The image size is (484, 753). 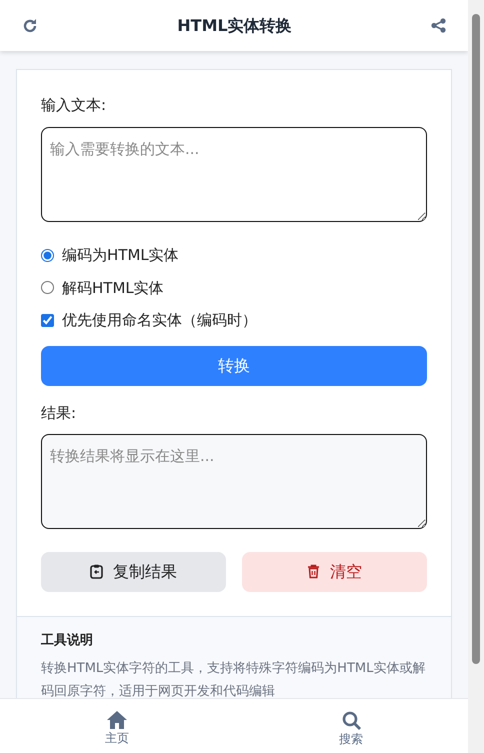 I want to click on input-label: 输入文本:, so click(x=74, y=105).